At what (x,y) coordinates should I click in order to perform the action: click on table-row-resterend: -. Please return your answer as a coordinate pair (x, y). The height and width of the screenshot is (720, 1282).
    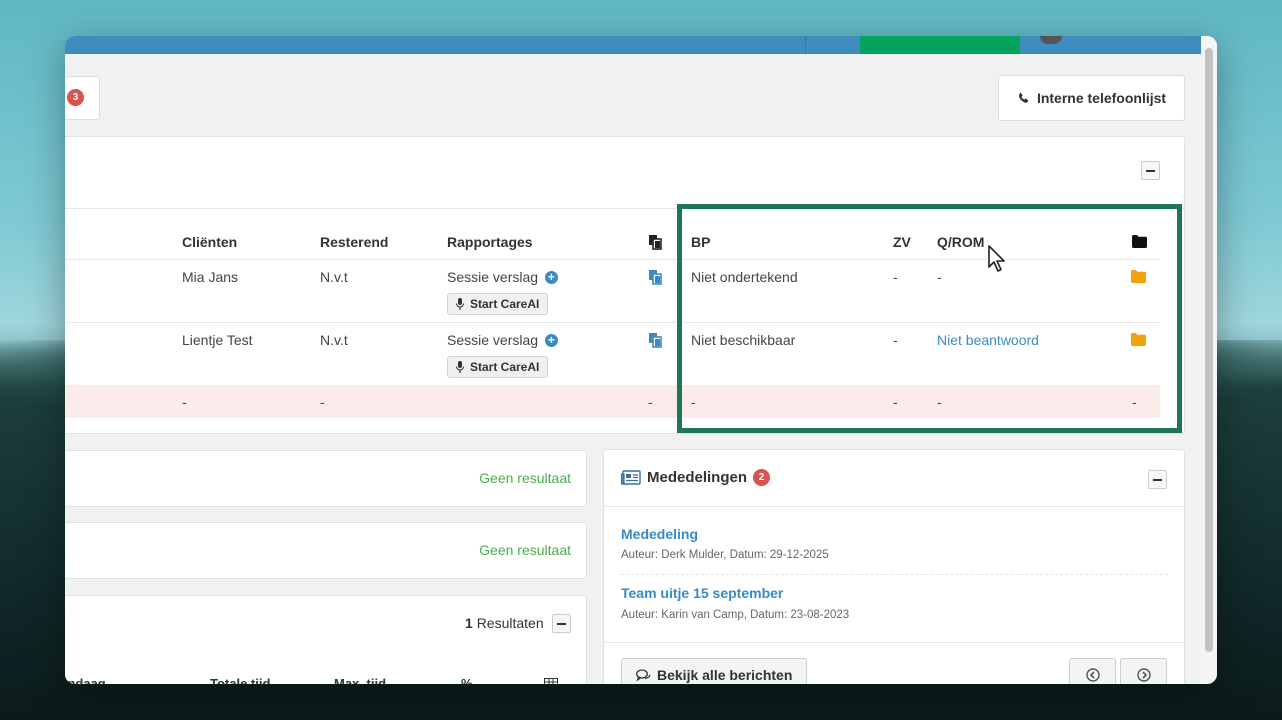
    Looking at the image, I should click on (322, 402).